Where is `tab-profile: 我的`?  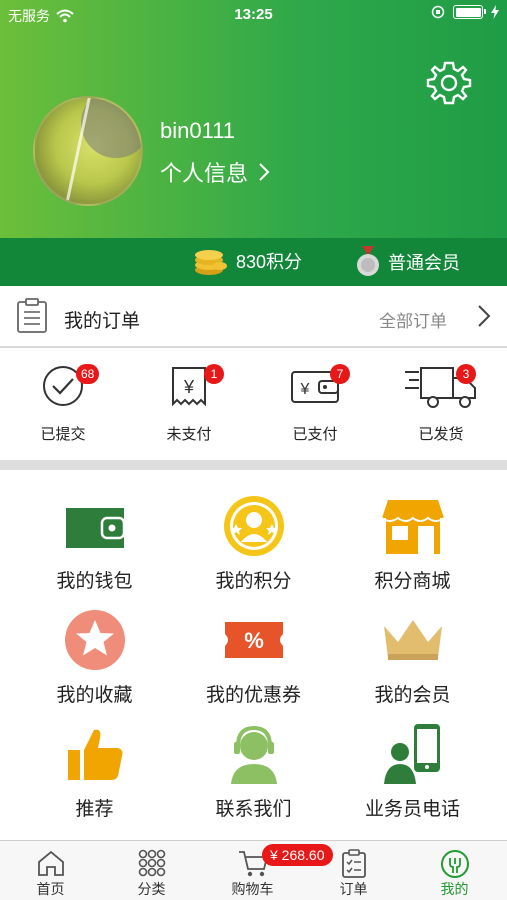 tab-profile: 我的 is located at coordinates (454, 870).